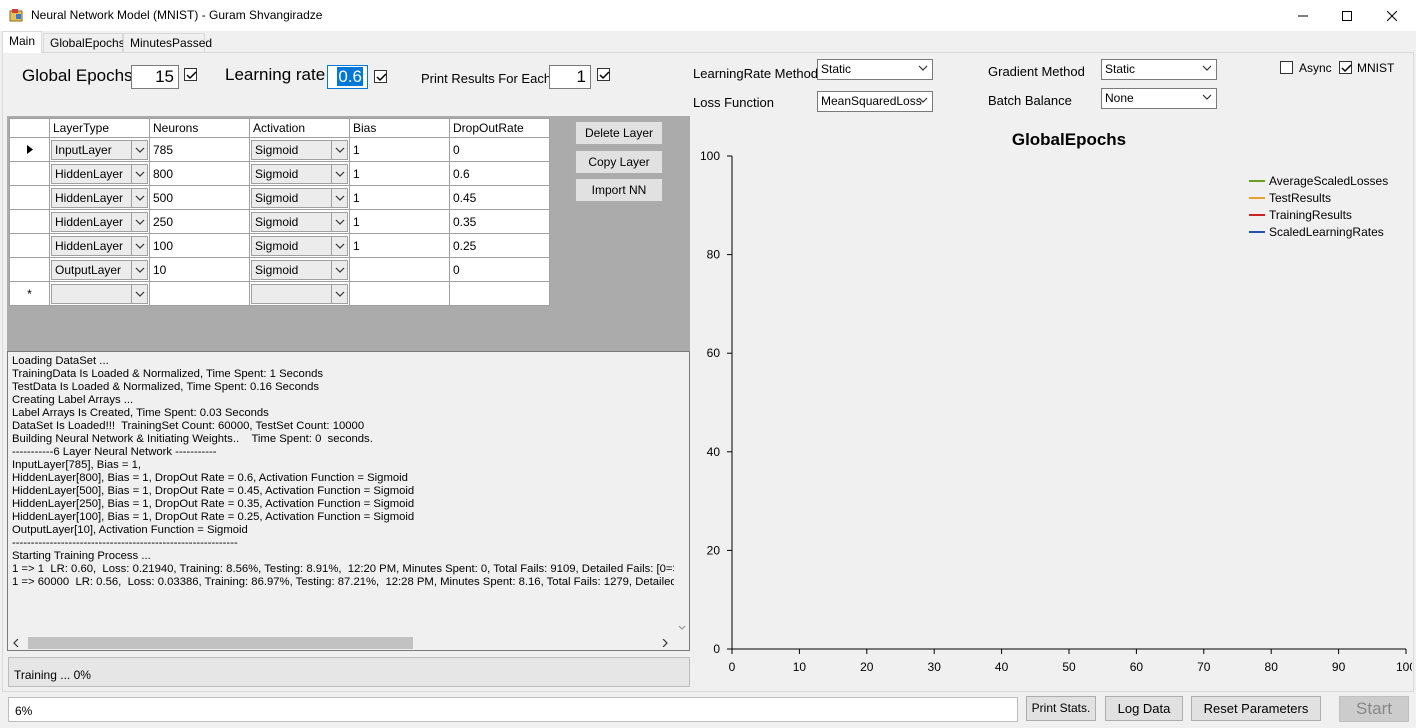 The image size is (1416, 728). Describe the element at coordinates (1286, 67) in the screenshot. I see `async-checkbox` at that location.